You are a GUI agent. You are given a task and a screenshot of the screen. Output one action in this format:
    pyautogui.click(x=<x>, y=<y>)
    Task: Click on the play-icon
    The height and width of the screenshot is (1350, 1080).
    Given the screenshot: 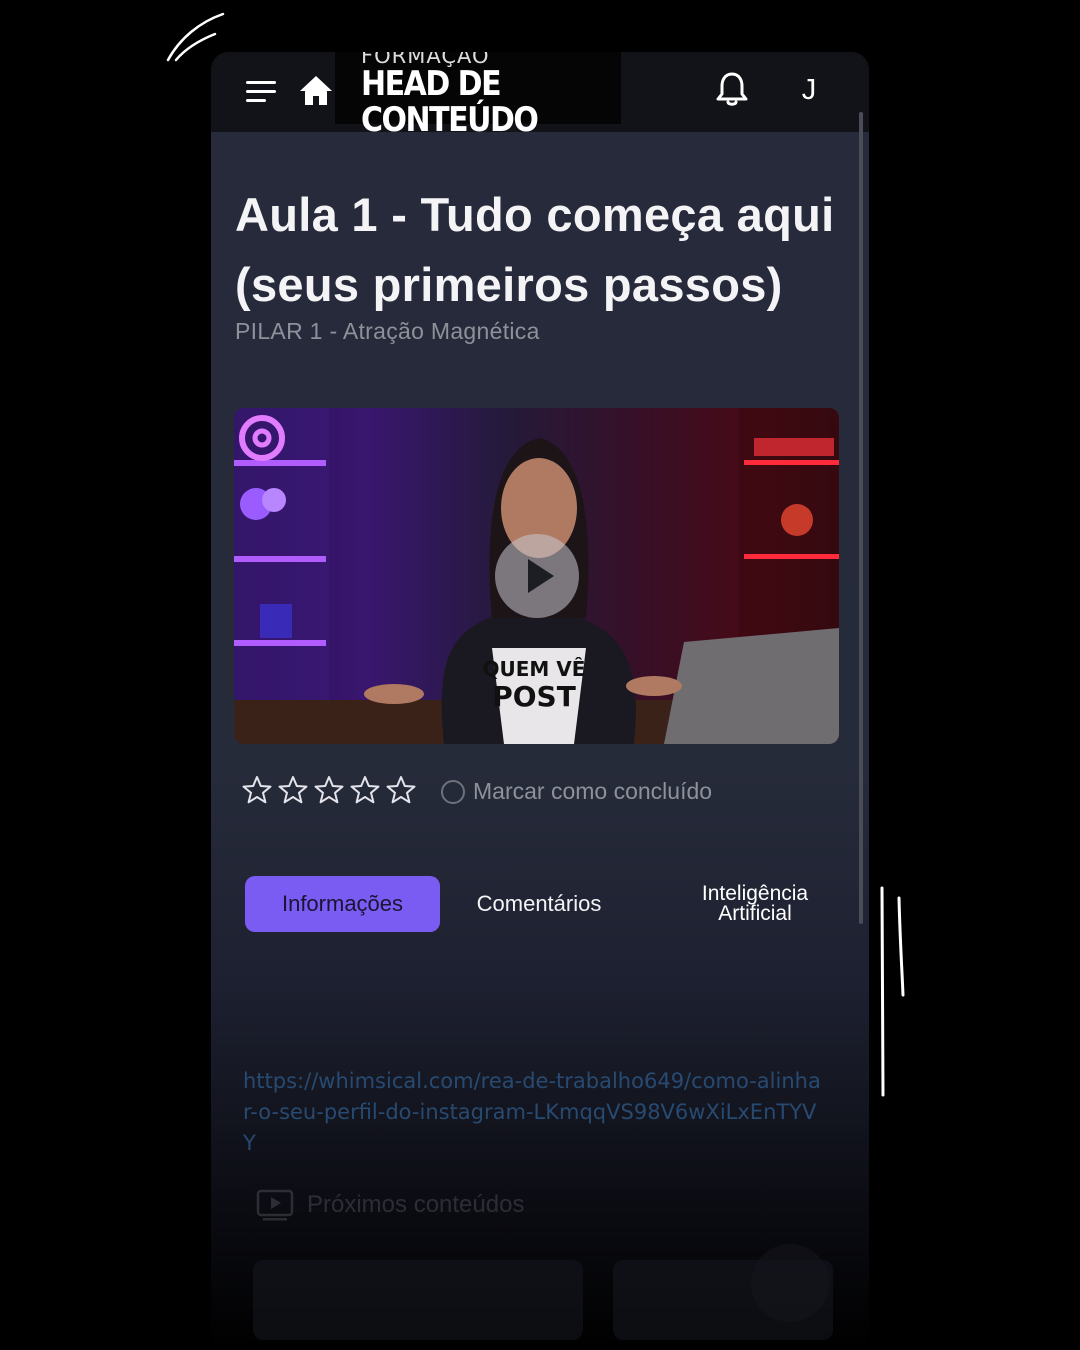 What is the action you would take?
    pyautogui.click(x=537, y=576)
    